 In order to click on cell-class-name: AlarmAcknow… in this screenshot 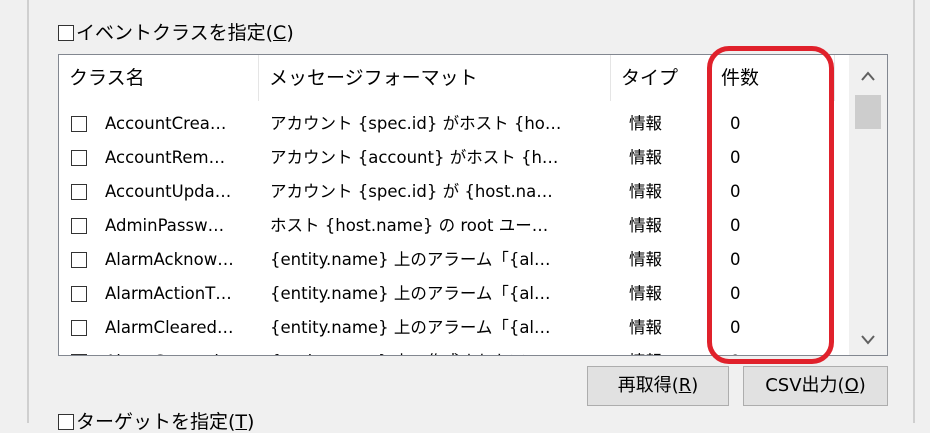, I will do `click(169, 259)`.